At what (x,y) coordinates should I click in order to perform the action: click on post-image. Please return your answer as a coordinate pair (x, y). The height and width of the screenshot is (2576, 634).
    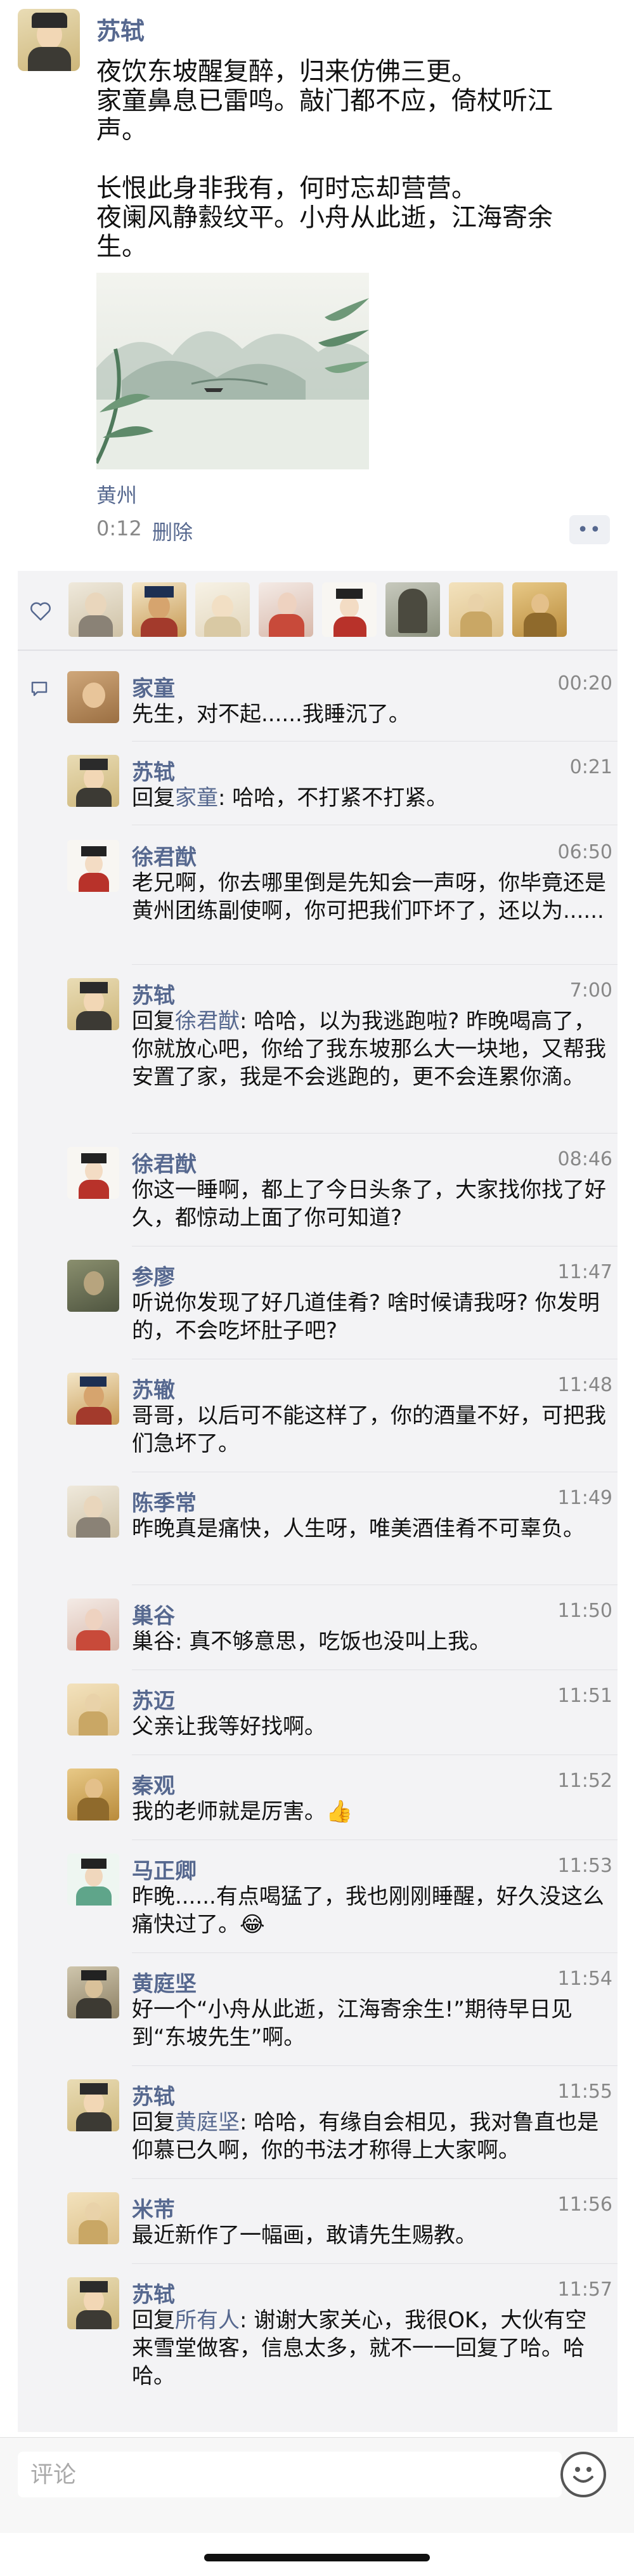
    Looking at the image, I should click on (232, 371).